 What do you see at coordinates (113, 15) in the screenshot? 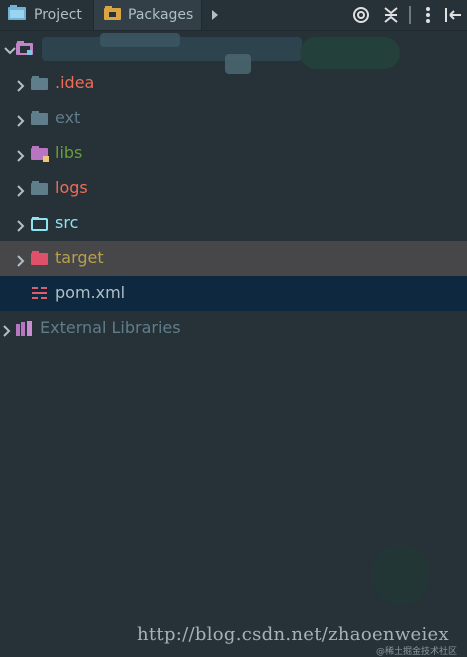
I see `packages-folder-icon` at bounding box center [113, 15].